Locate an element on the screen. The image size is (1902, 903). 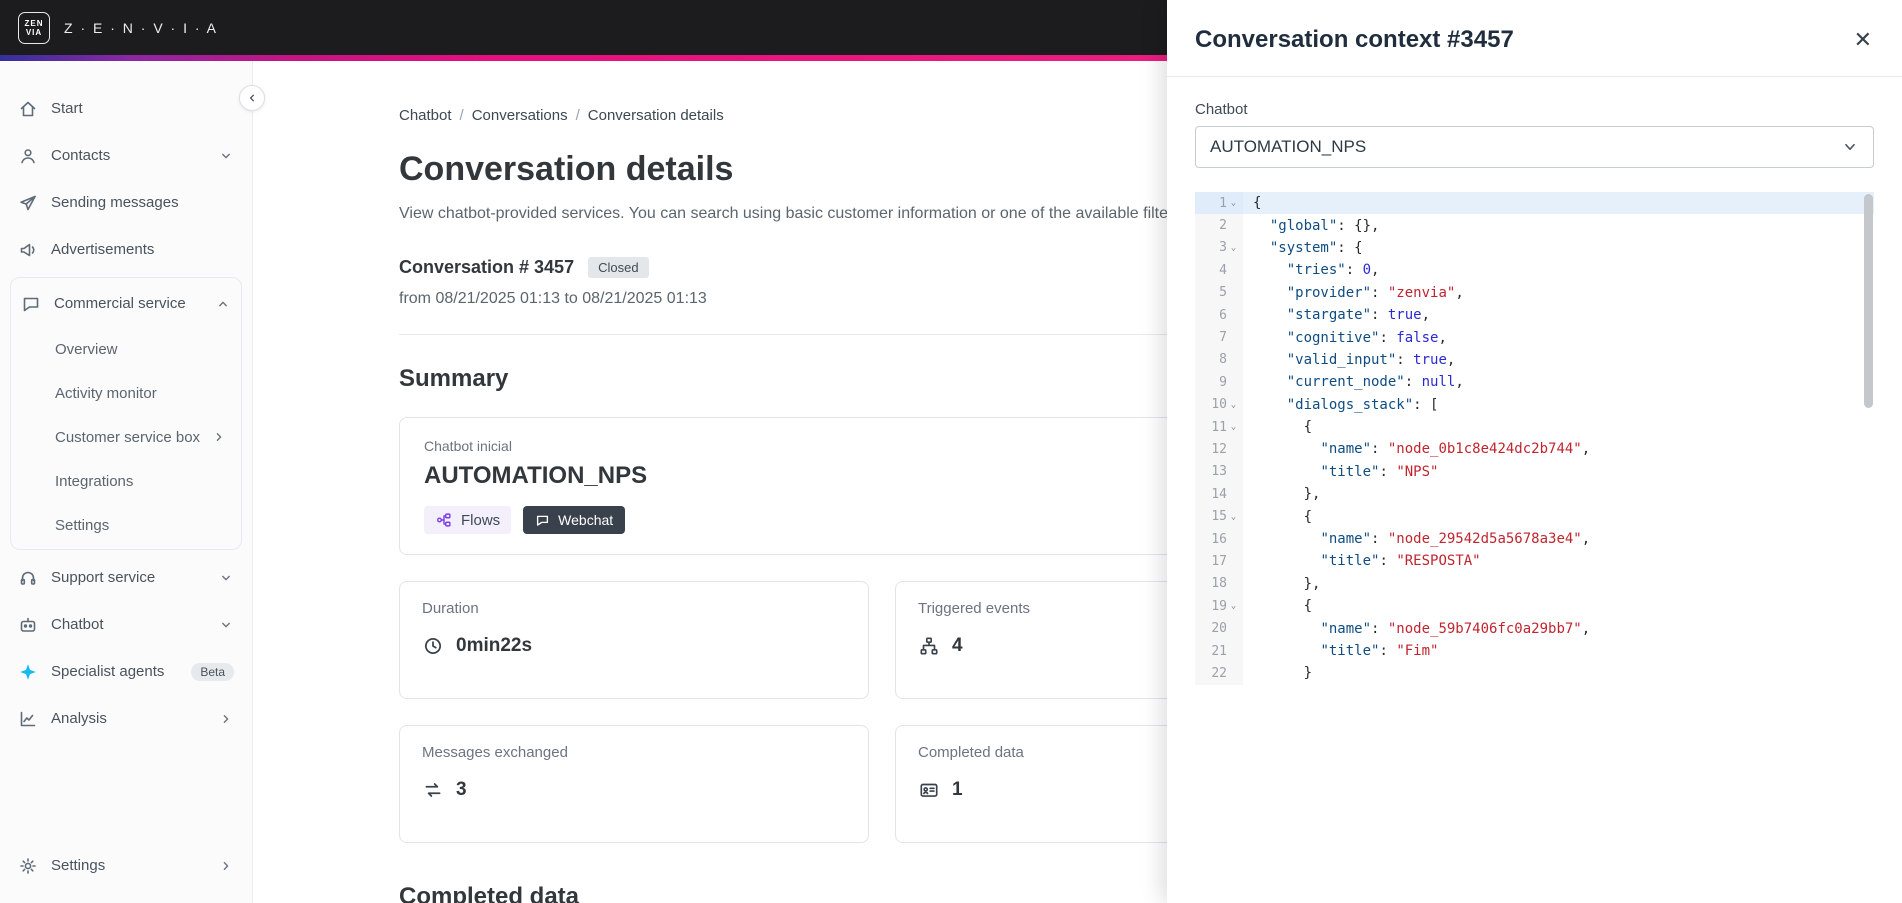
sidebar-item-label: Advertisements is located at coordinates (103, 249).